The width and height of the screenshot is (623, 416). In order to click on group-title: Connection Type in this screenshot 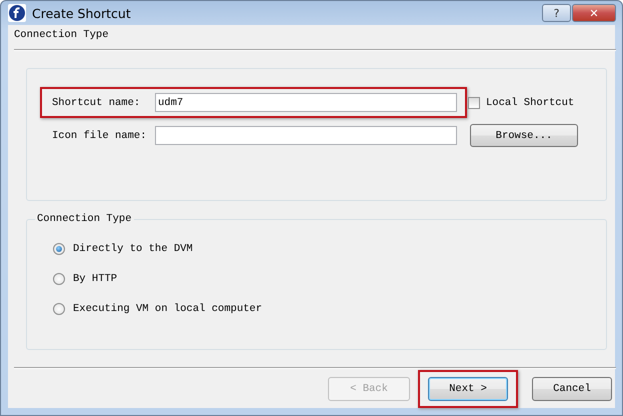, I will do `click(84, 219)`.